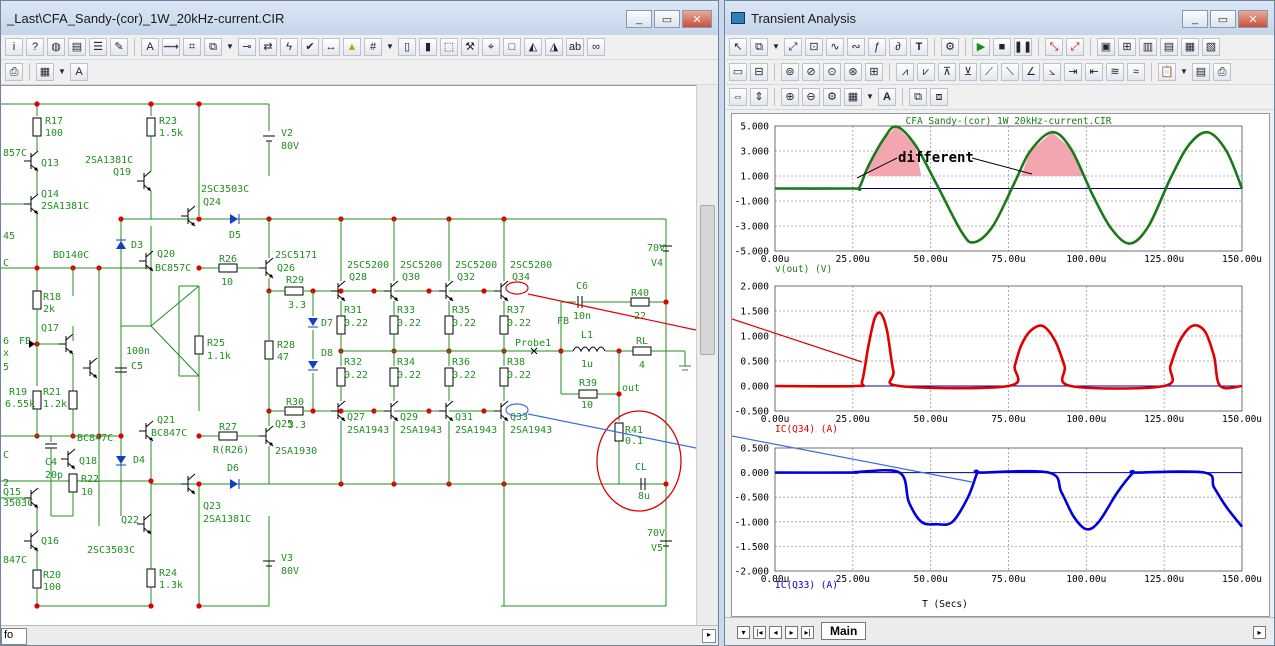 This screenshot has height=646, width=1275. What do you see at coordinates (759, 47) in the screenshot?
I see `copy-icon: ⧉` at bounding box center [759, 47].